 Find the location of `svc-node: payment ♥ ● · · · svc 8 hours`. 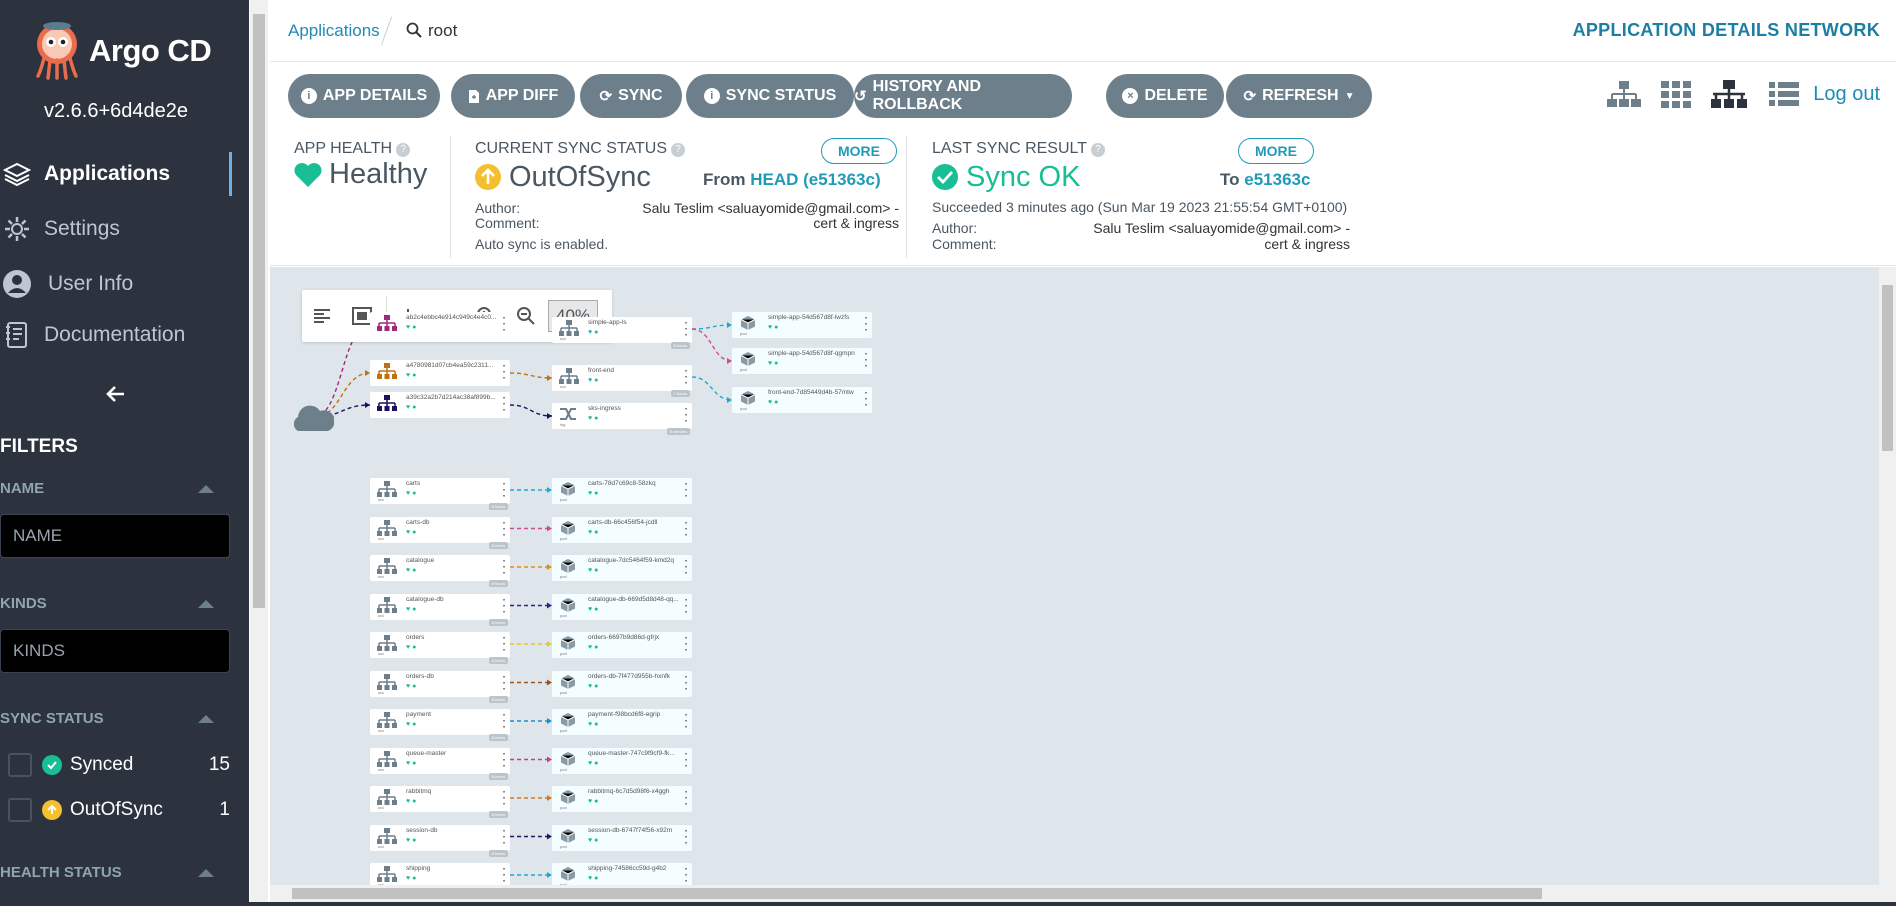

svc-node: payment ♥ ● · · · svc 8 hours is located at coordinates (440, 725).